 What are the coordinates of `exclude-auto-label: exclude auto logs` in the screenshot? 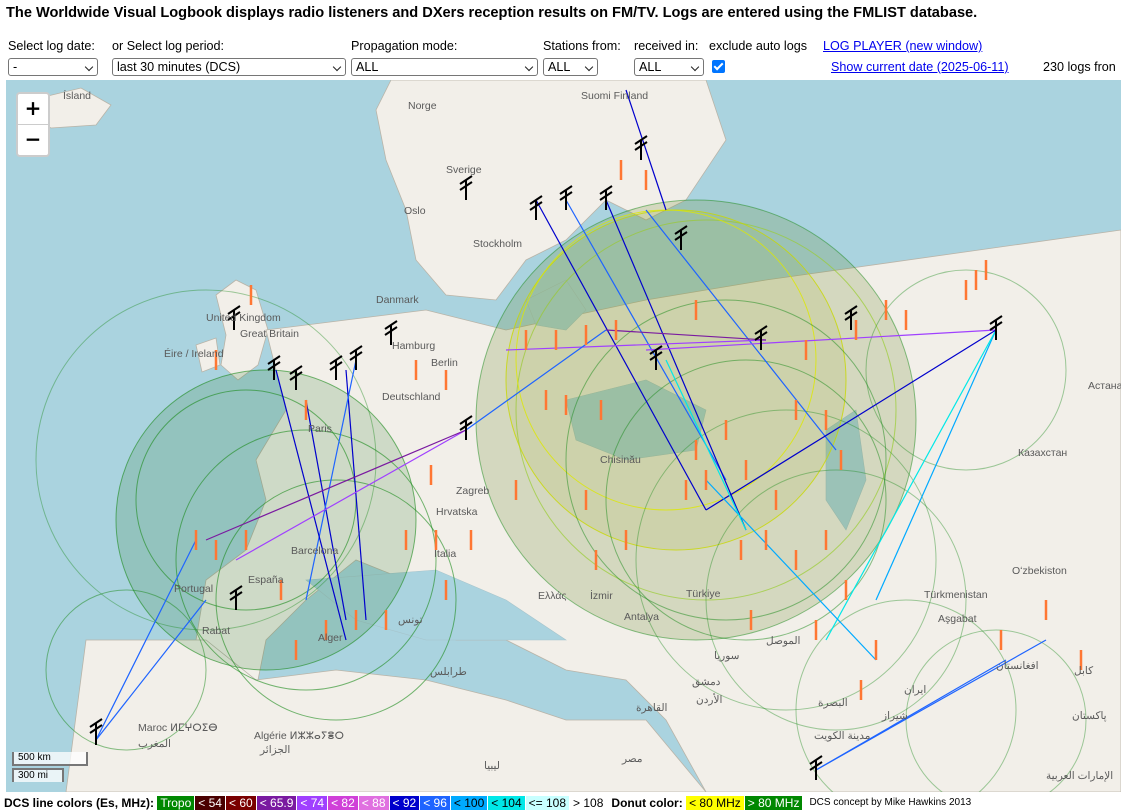 It's located at (758, 46).